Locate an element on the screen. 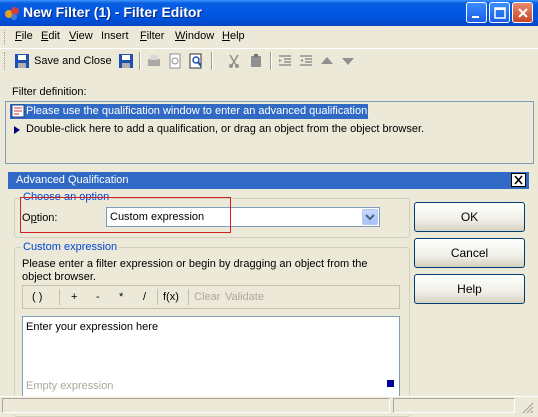 This screenshot has height=417, width=538. plus-button: + is located at coordinates (74, 297).